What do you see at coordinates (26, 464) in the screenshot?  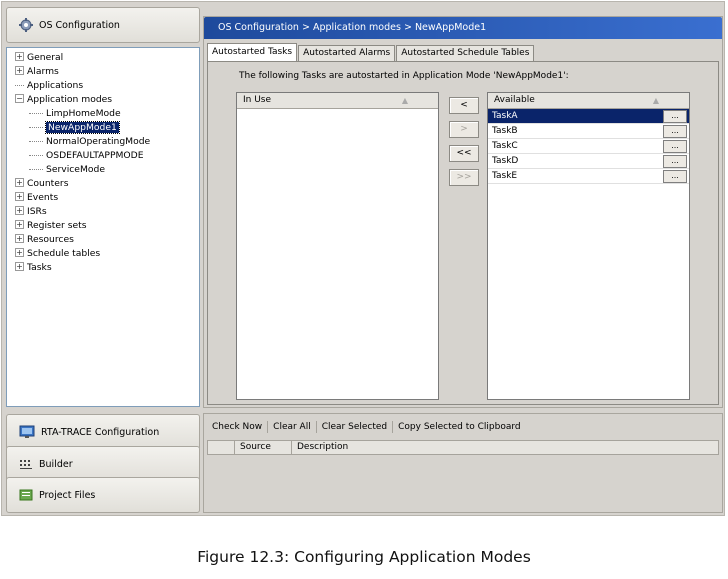 I see `grid-icon` at bounding box center [26, 464].